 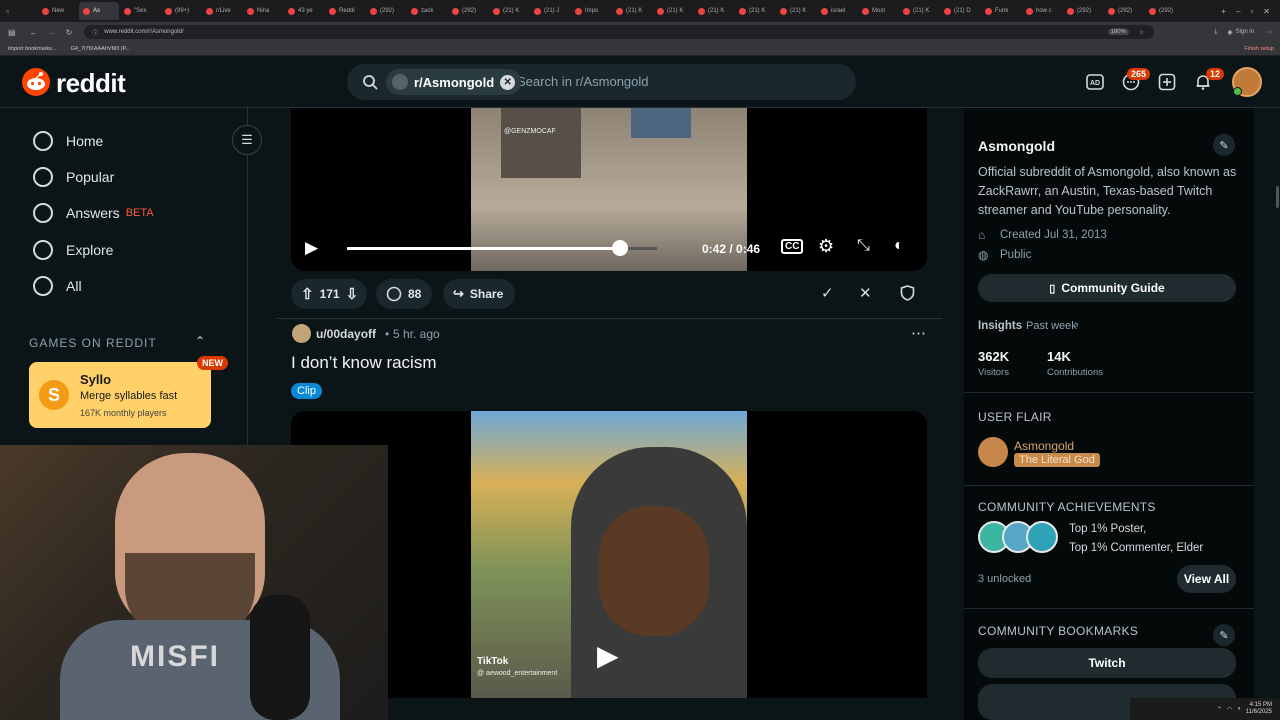 I want to click on view-all-button: View All, so click(x=1206, y=579).